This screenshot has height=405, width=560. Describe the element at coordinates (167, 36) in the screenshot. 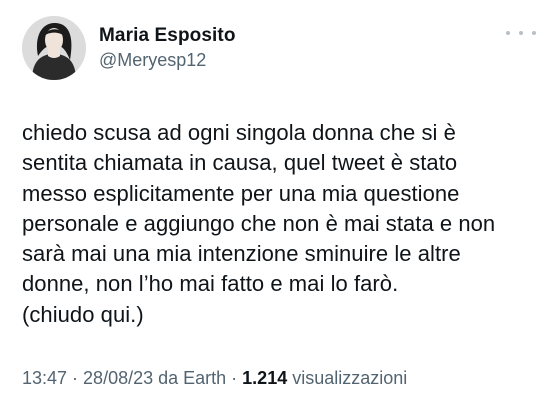

I see `author-name: Maria Esposito` at that location.